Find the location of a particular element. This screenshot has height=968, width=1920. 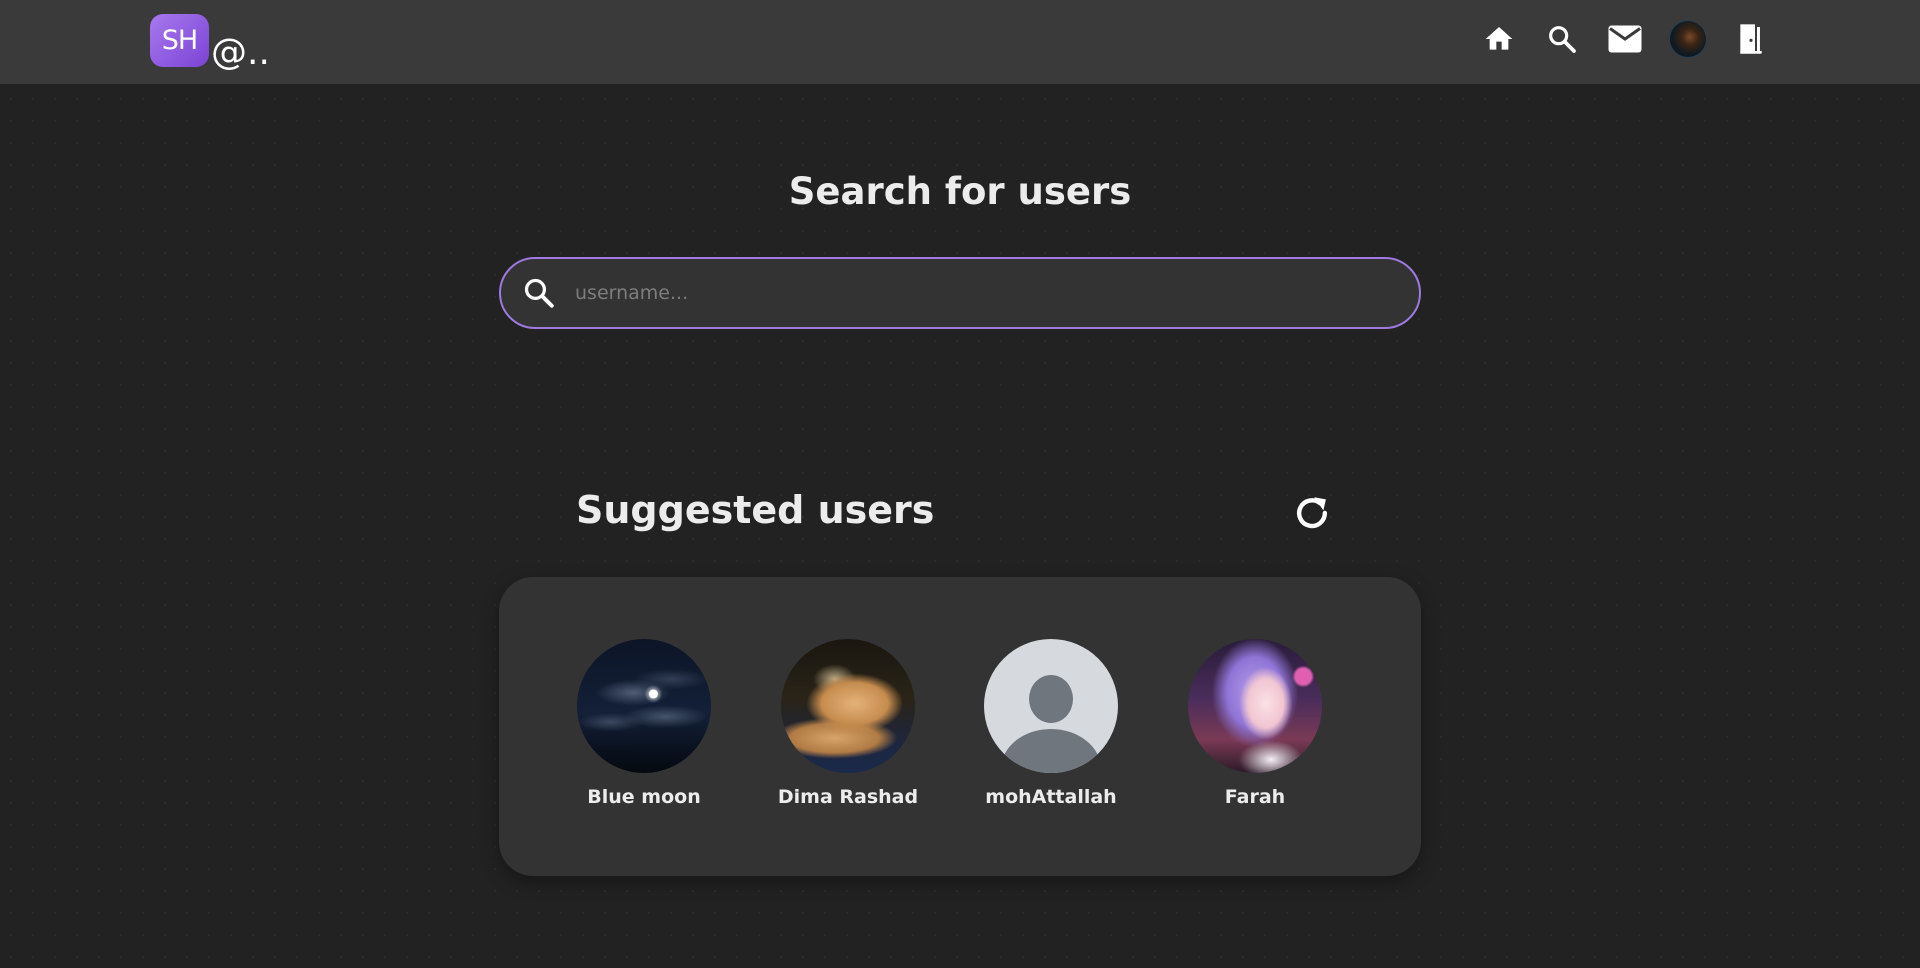

user-card: Farah is located at coordinates (1255, 723).